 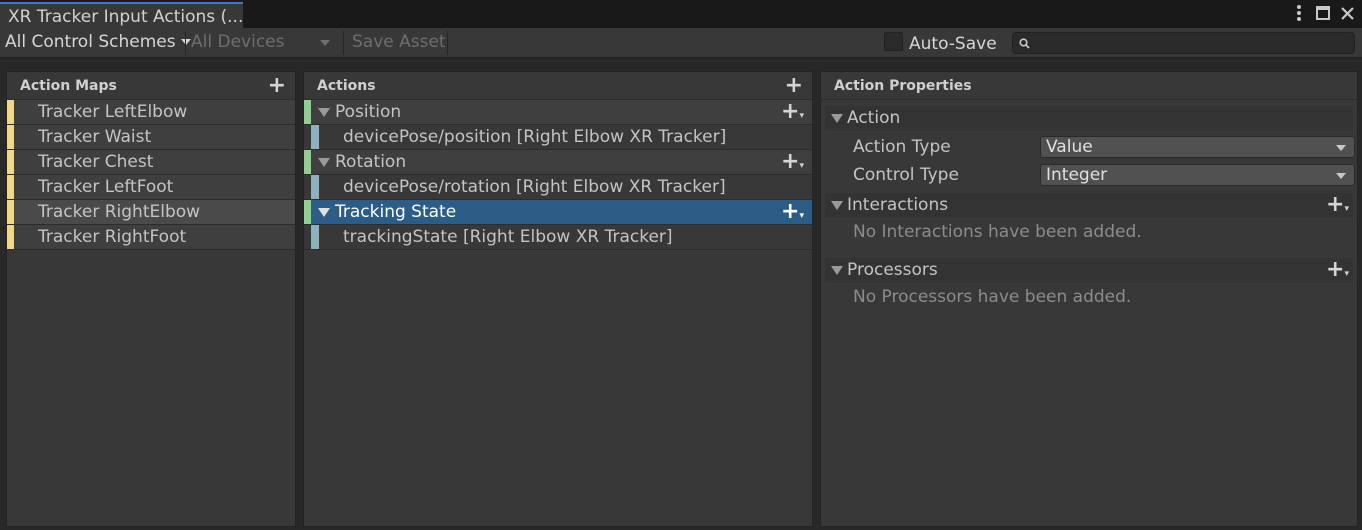 I want to click on maximize-icon, so click(x=1323, y=13).